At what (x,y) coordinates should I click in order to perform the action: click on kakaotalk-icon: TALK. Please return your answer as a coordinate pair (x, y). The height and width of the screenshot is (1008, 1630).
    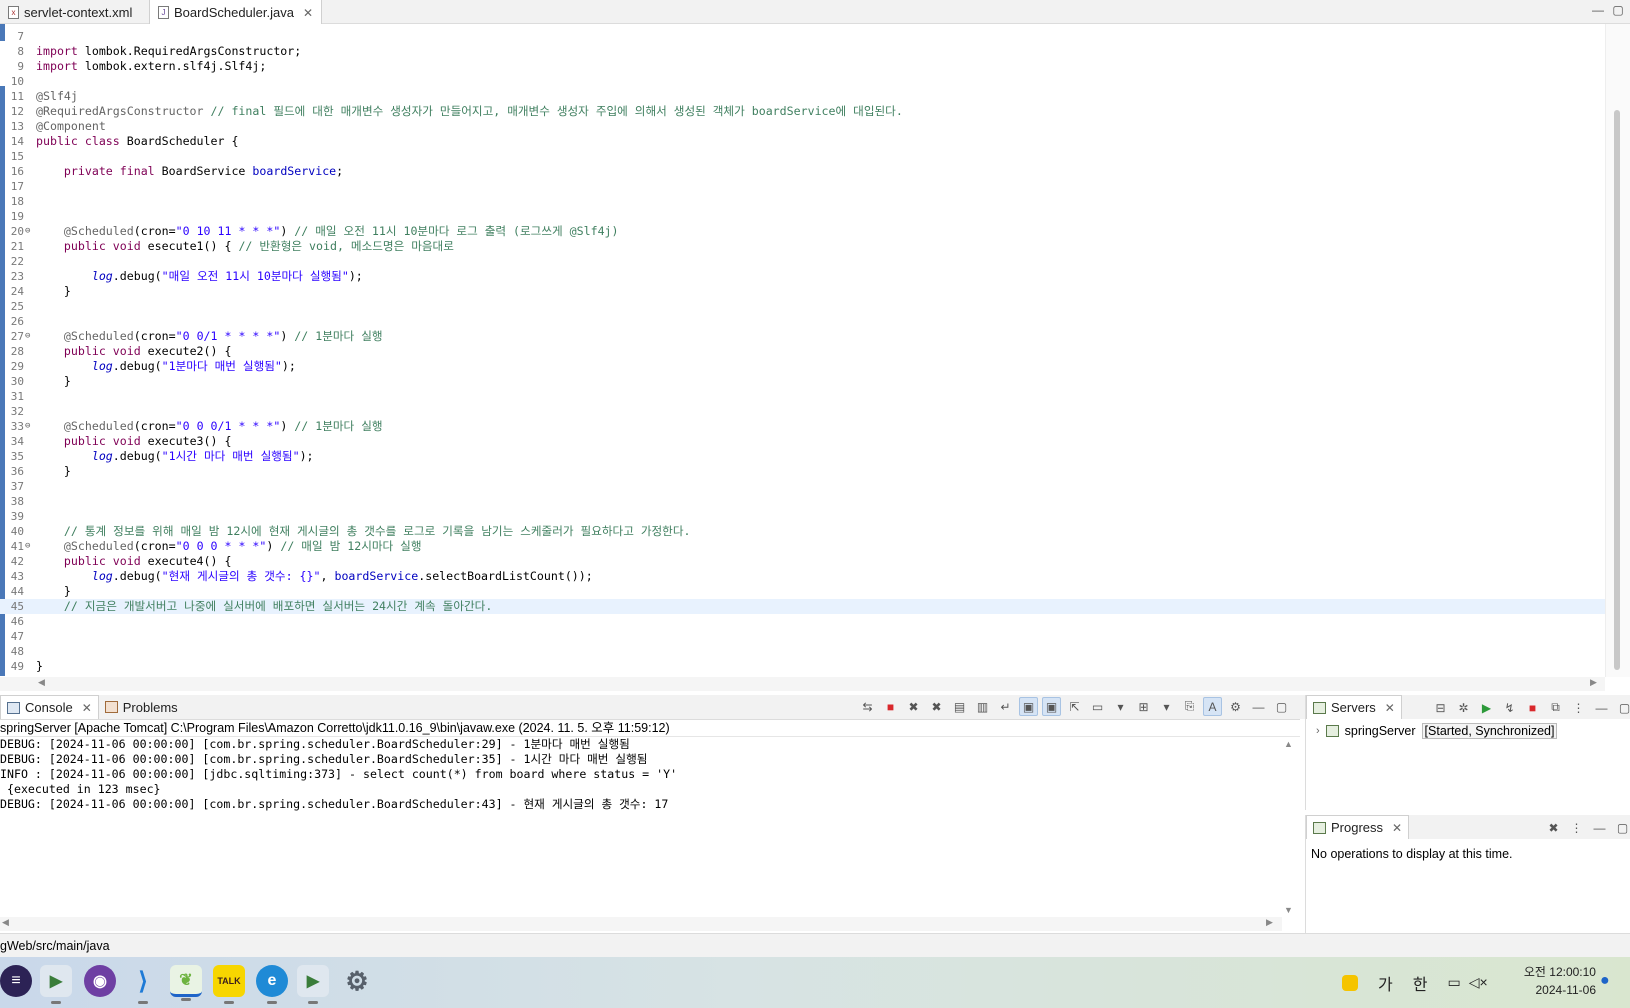
    Looking at the image, I should click on (229, 984).